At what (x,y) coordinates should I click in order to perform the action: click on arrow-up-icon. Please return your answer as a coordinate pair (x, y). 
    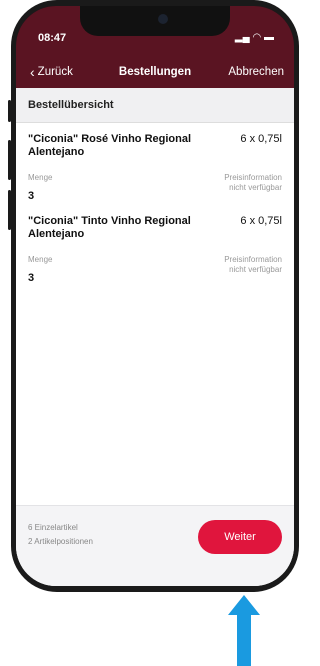
    Looking at the image, I should click on (244, 630).